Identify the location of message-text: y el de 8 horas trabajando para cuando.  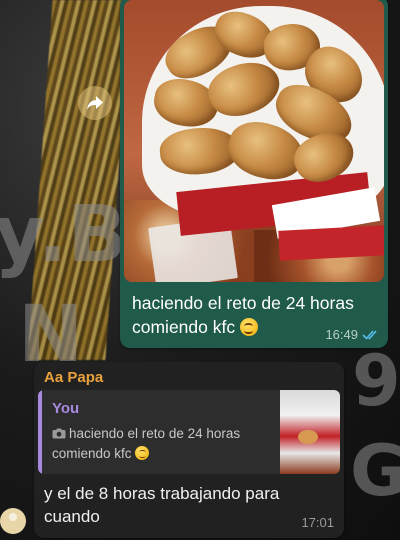
(162, 505).